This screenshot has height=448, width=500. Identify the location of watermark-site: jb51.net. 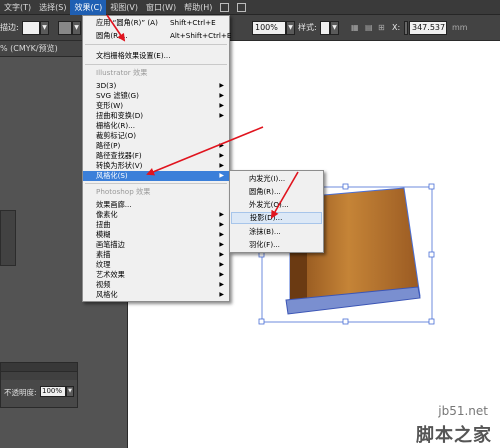
(463, 411).